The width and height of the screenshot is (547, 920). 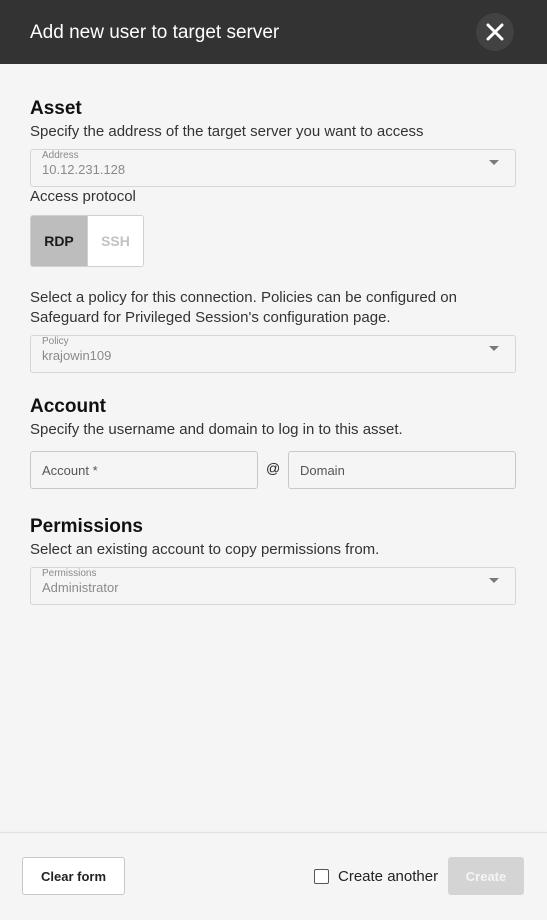 What do you see at coordinates (388, 876) in the screenshot?
I see `create-another-label: Create another` at bounding box center [388, 876].